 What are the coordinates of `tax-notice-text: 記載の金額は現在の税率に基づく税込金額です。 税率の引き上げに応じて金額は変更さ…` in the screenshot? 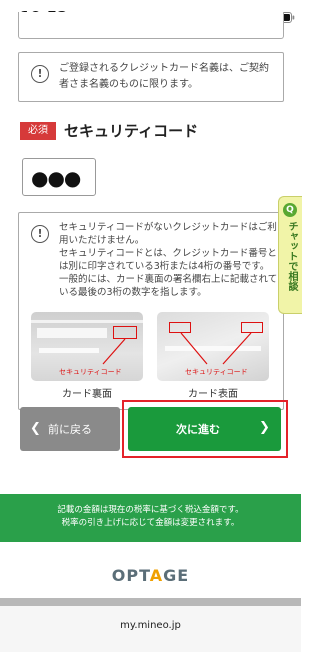 It's located at (150, 517).